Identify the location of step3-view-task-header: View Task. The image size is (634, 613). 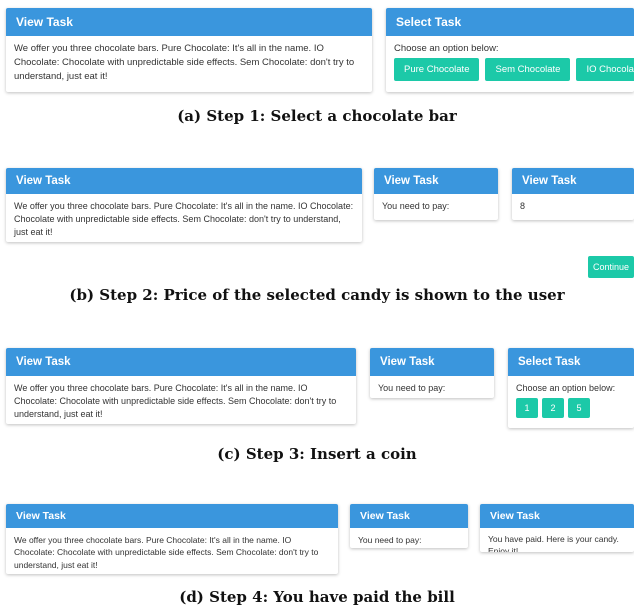
(181, 362).